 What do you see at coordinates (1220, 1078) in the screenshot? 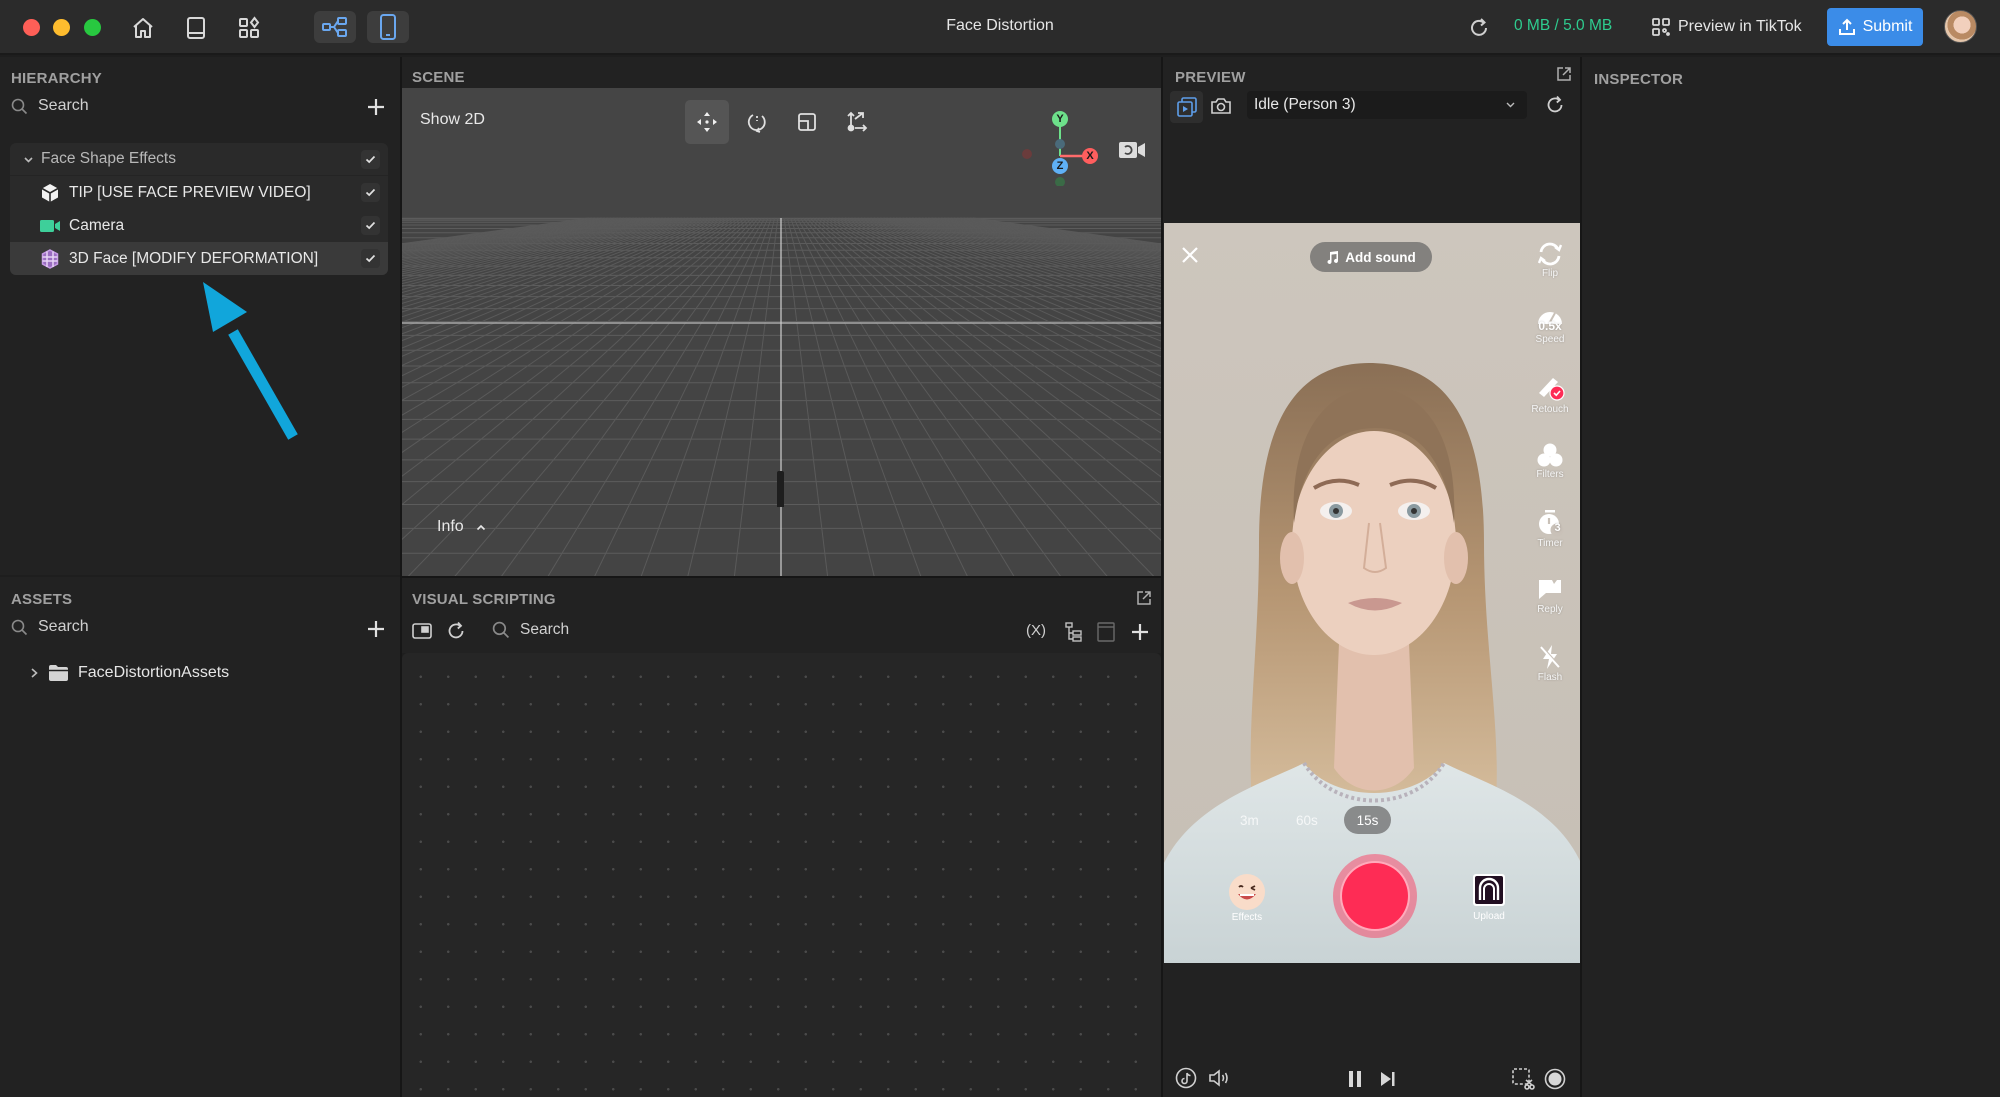
I see `volume-button` at bounding box center [1220, 1078].